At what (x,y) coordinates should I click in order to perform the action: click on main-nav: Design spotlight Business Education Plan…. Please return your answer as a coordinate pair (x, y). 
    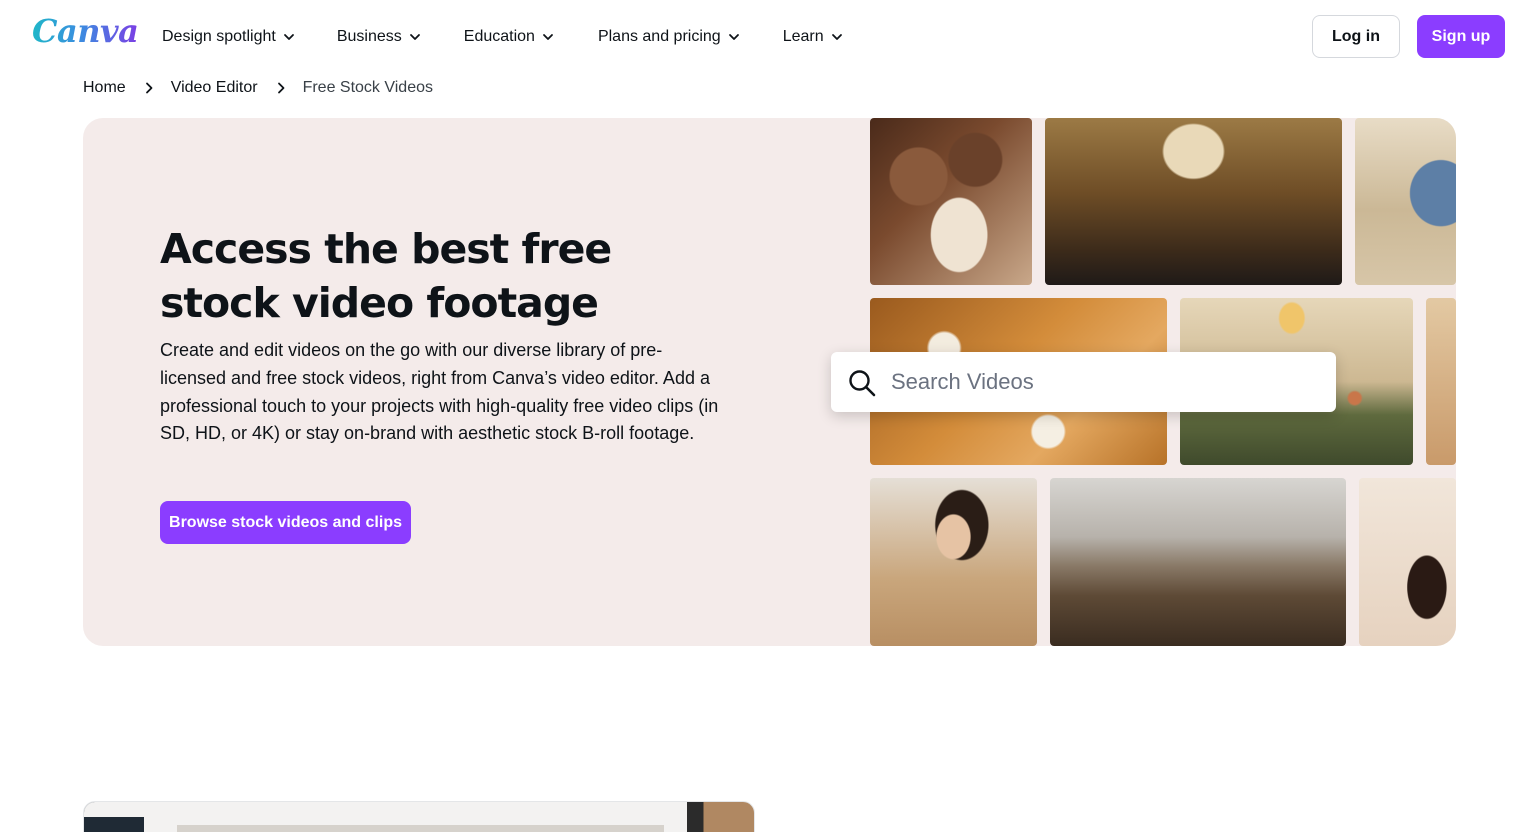
    Looking at the image, I should click on (503, 37).